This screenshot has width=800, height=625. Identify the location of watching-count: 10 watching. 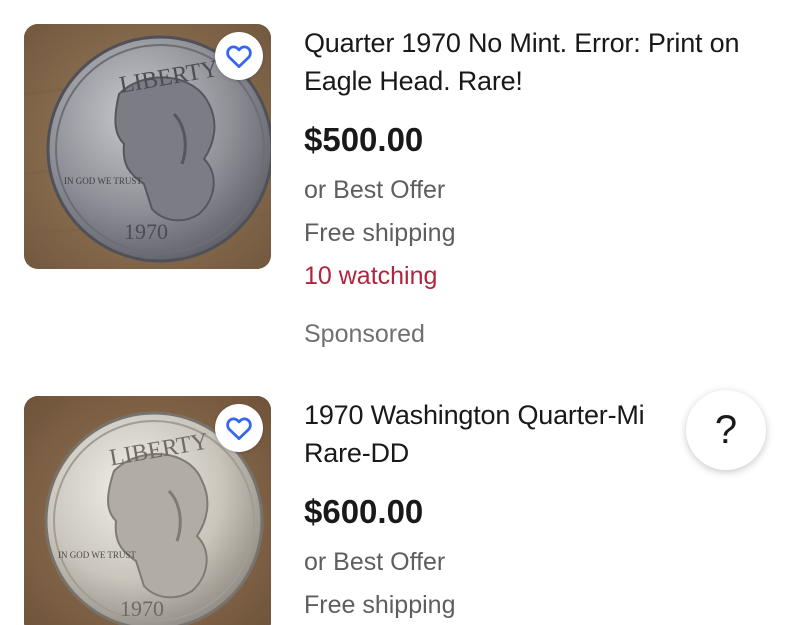
(371, 276).